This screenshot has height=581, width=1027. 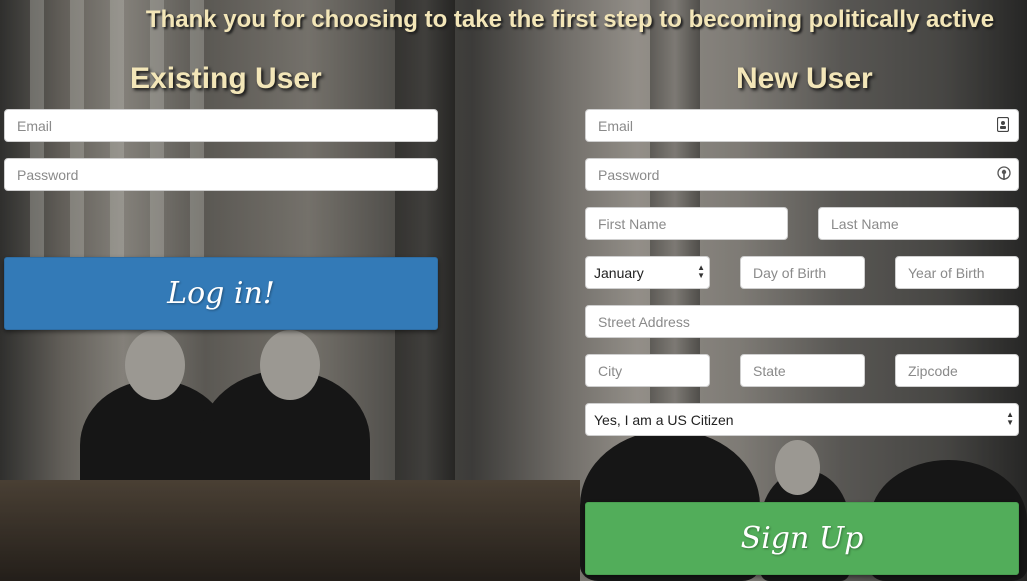 I want to click on signup-email-wrapper, so click(x=802, y=125).